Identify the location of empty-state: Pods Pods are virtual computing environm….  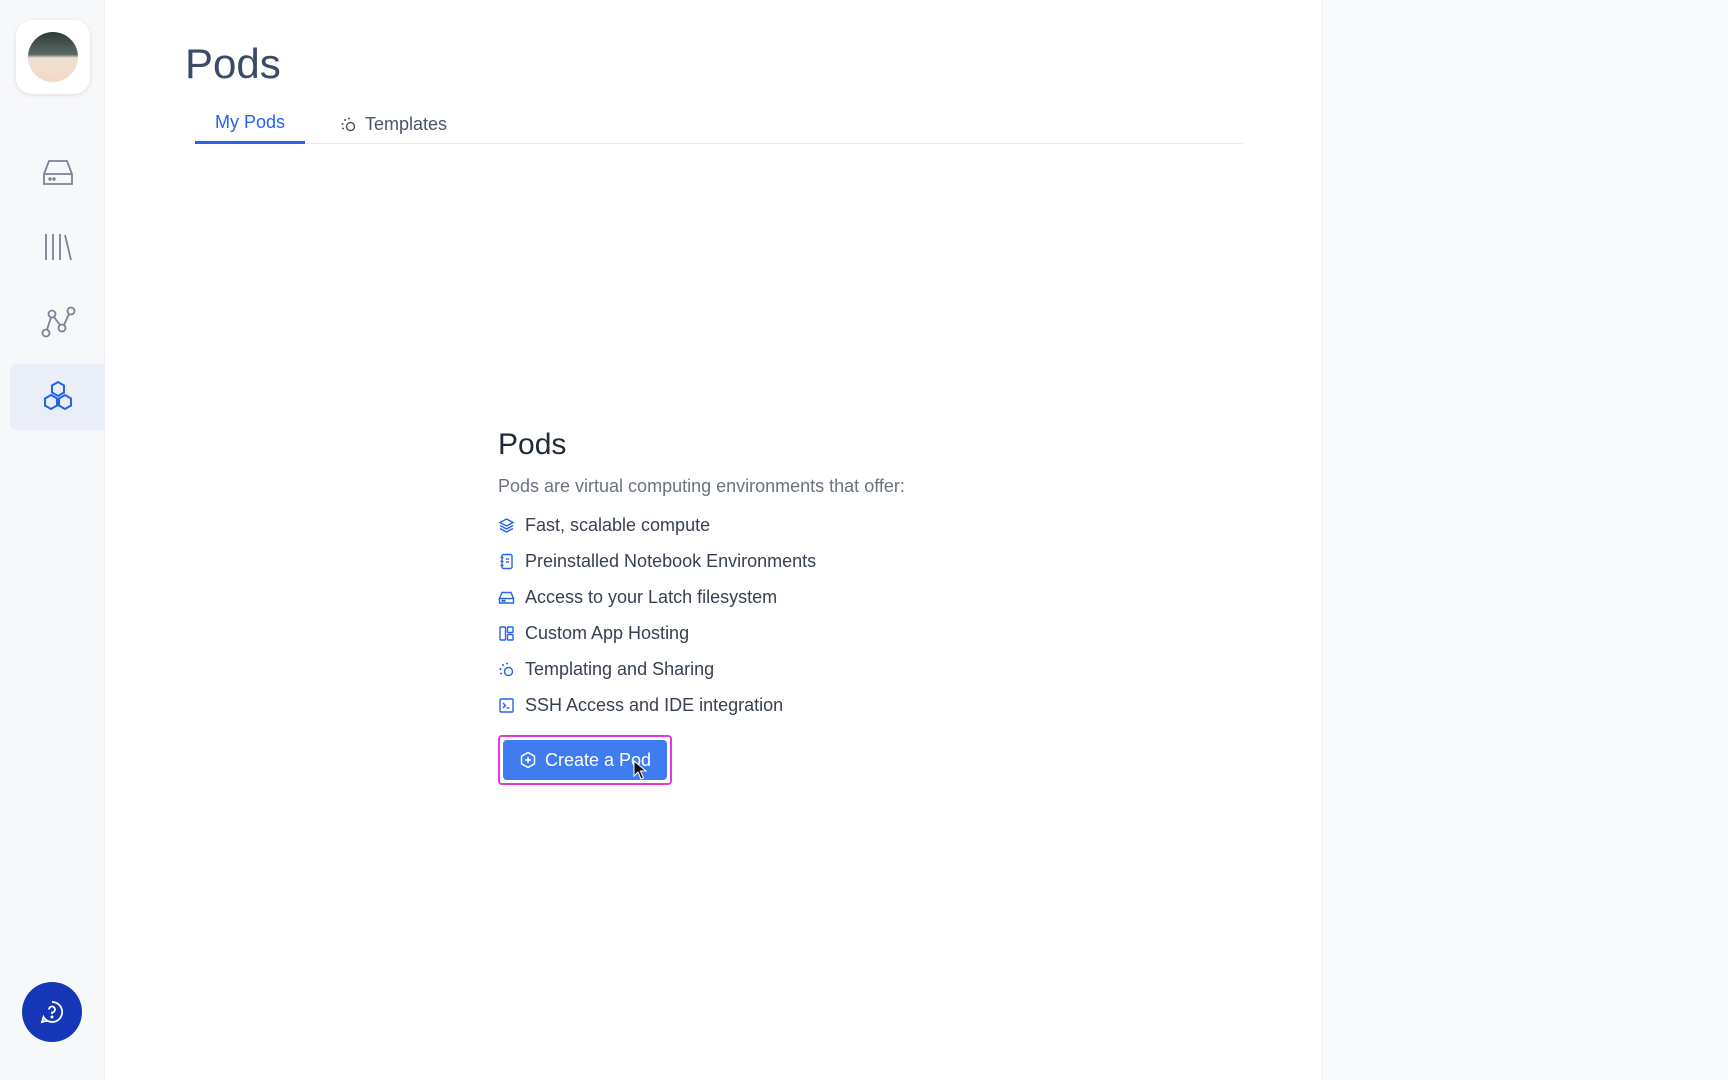
(758, 606).